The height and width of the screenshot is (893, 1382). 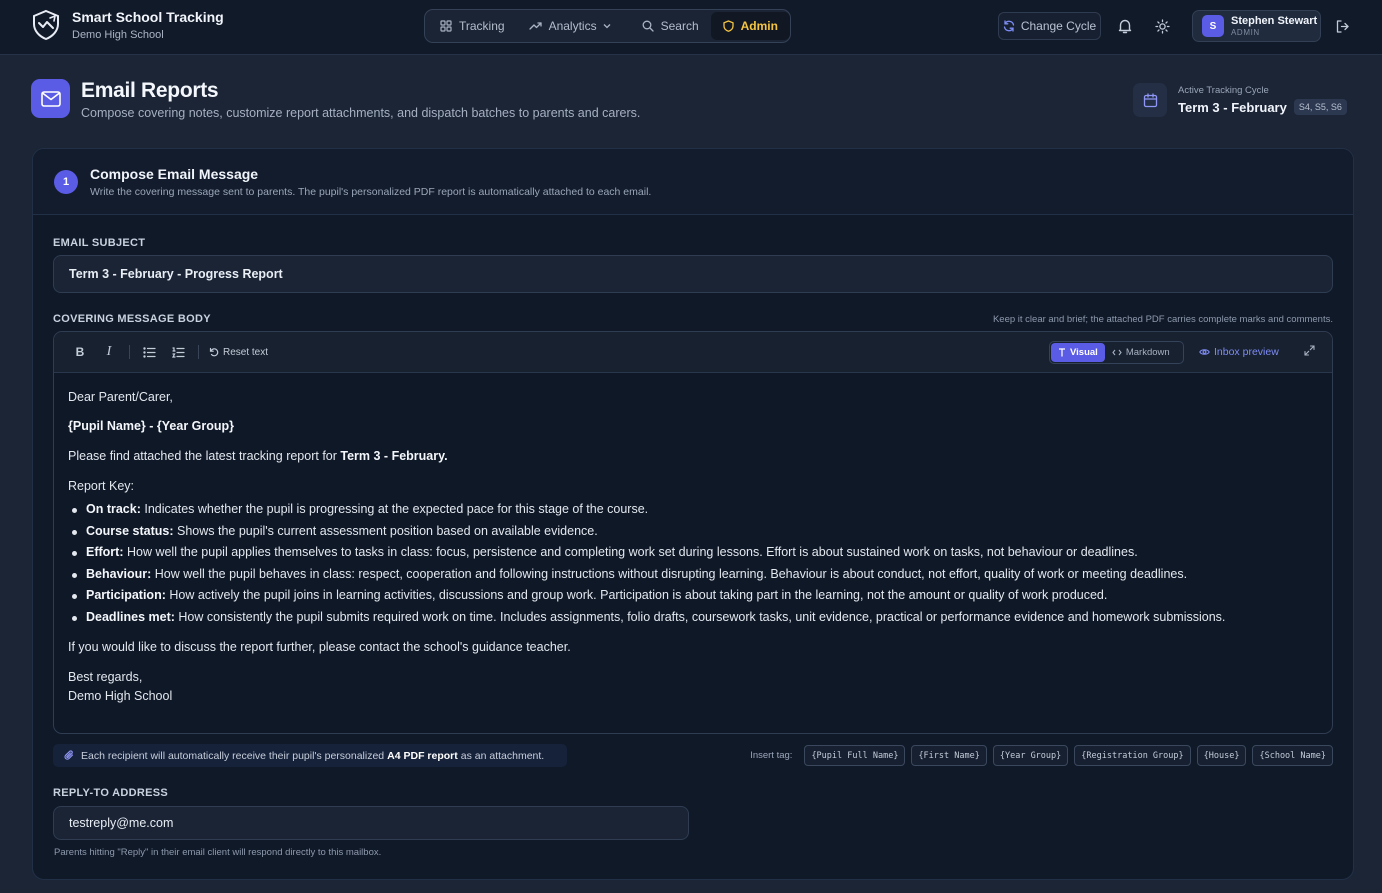 I want to click on tag-registration-group: {Registration Group}, so click(x=1132, y=755).